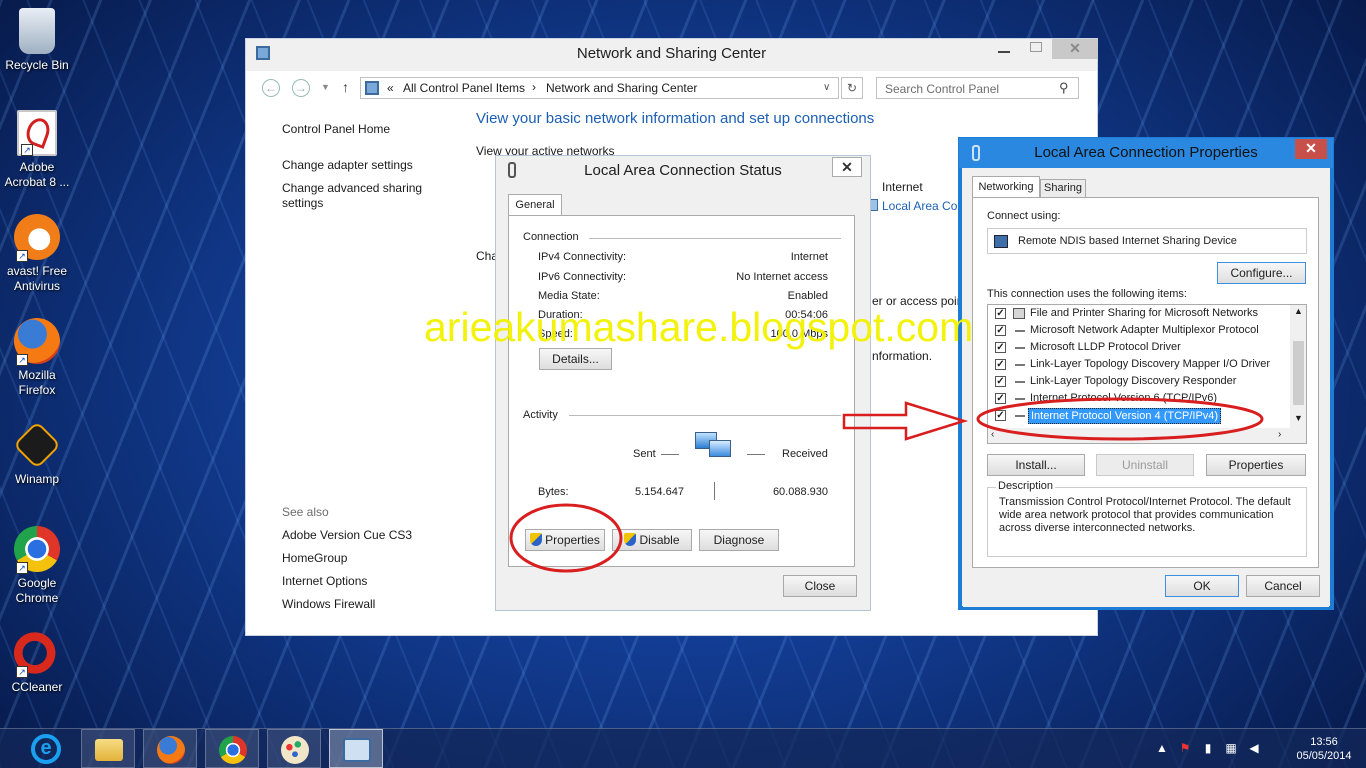 This screenshot has height=768, width=1366. I want to click on annotation-arrow, so click(905, 421).